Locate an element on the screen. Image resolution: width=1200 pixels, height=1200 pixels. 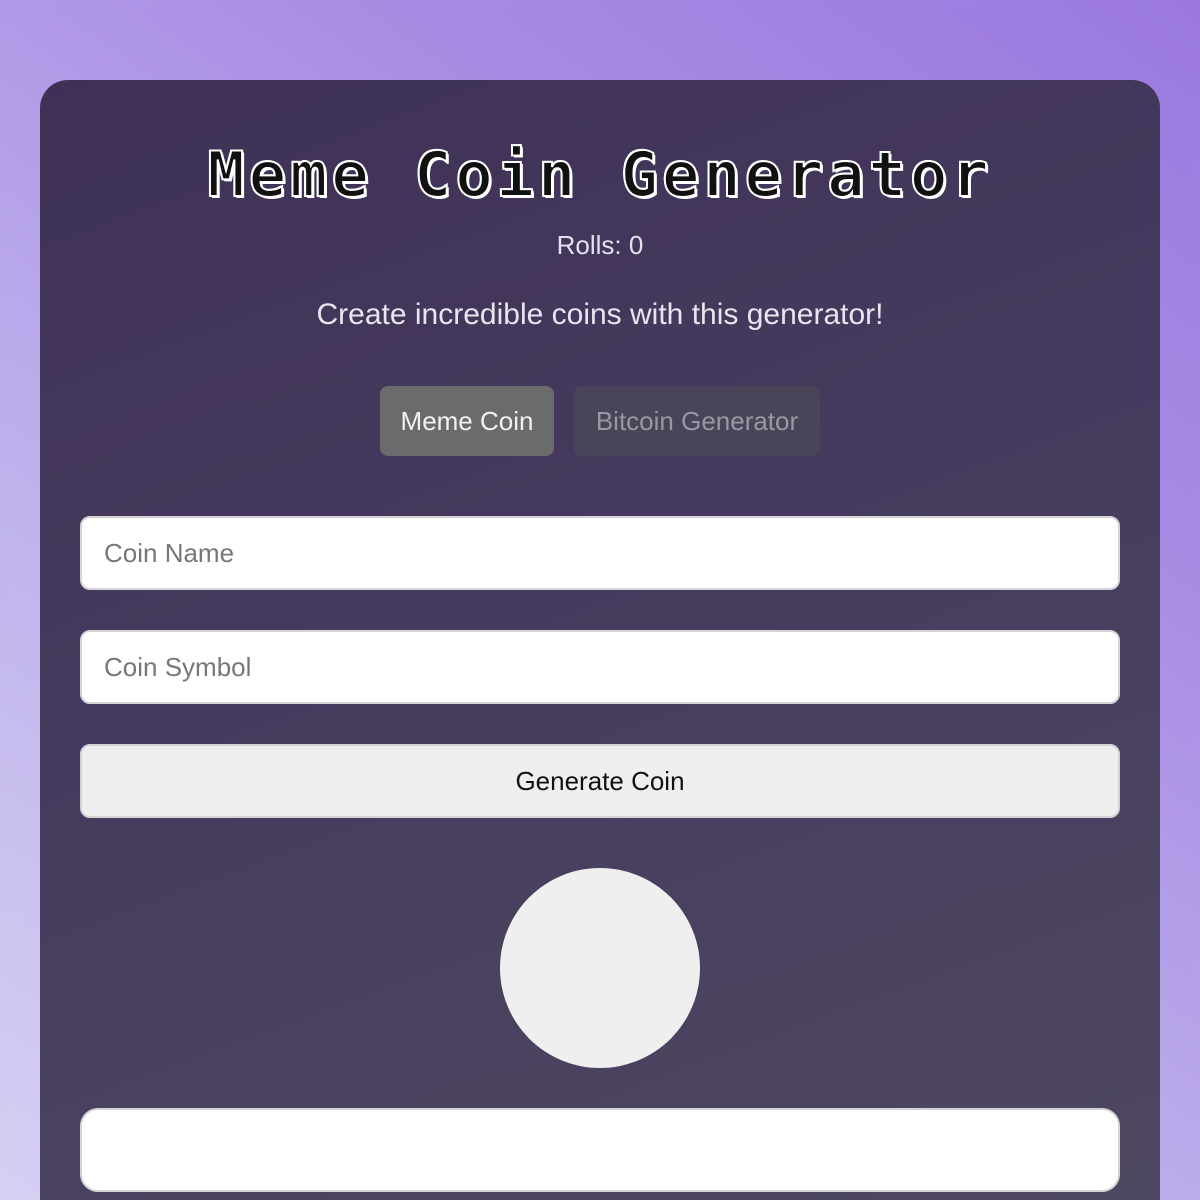
tab-meme-coin: Meme Coin is located at coordinates (467, 421).